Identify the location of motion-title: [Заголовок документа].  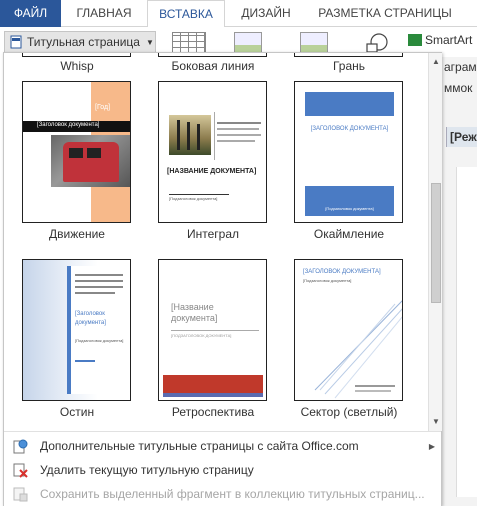
(68, 125).